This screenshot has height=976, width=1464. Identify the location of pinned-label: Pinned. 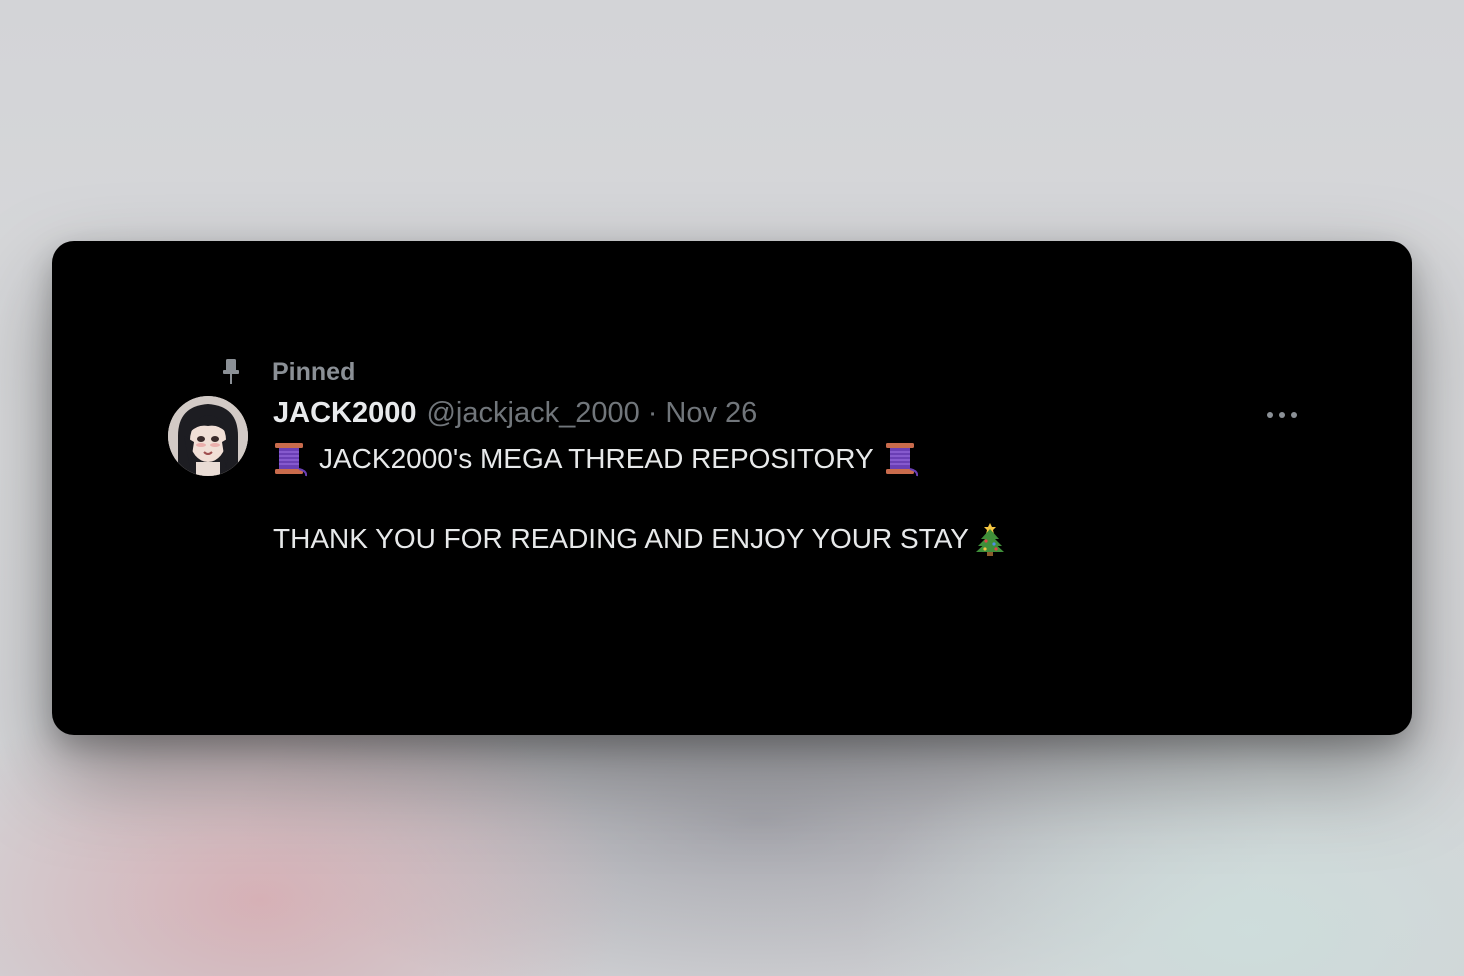
(314, 372).